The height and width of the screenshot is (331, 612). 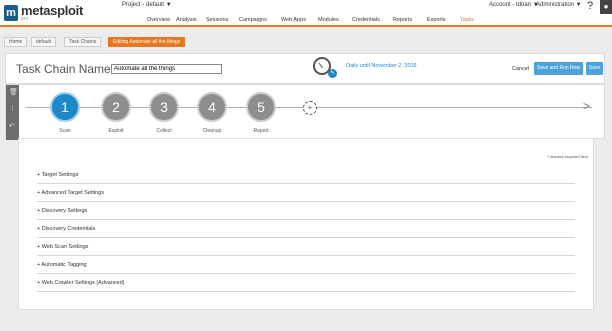 What do you see at coordinates (467, 20) in the screenshot?
I see `nav-tasks: Tasks` at bounding box center [467, 20].